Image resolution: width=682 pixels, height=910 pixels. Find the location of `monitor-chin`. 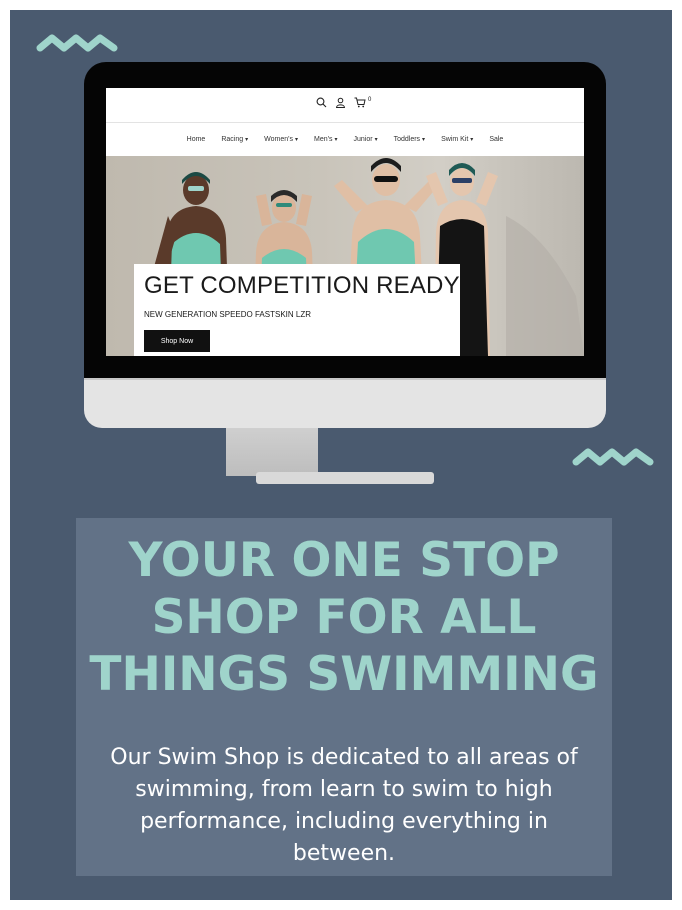

monitor-chin is located at coordinates (345, 403).